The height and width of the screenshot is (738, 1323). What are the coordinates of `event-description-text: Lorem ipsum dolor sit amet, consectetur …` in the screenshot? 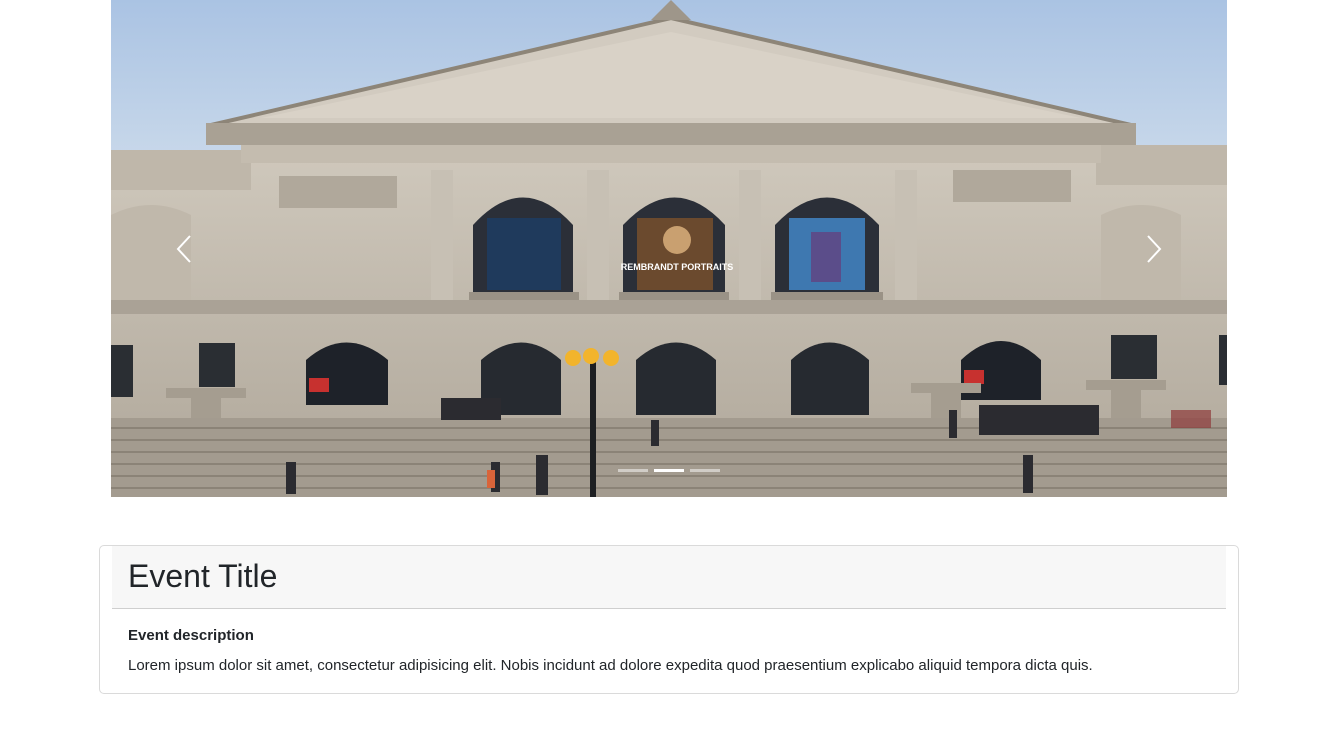 It's located at (610, 665).